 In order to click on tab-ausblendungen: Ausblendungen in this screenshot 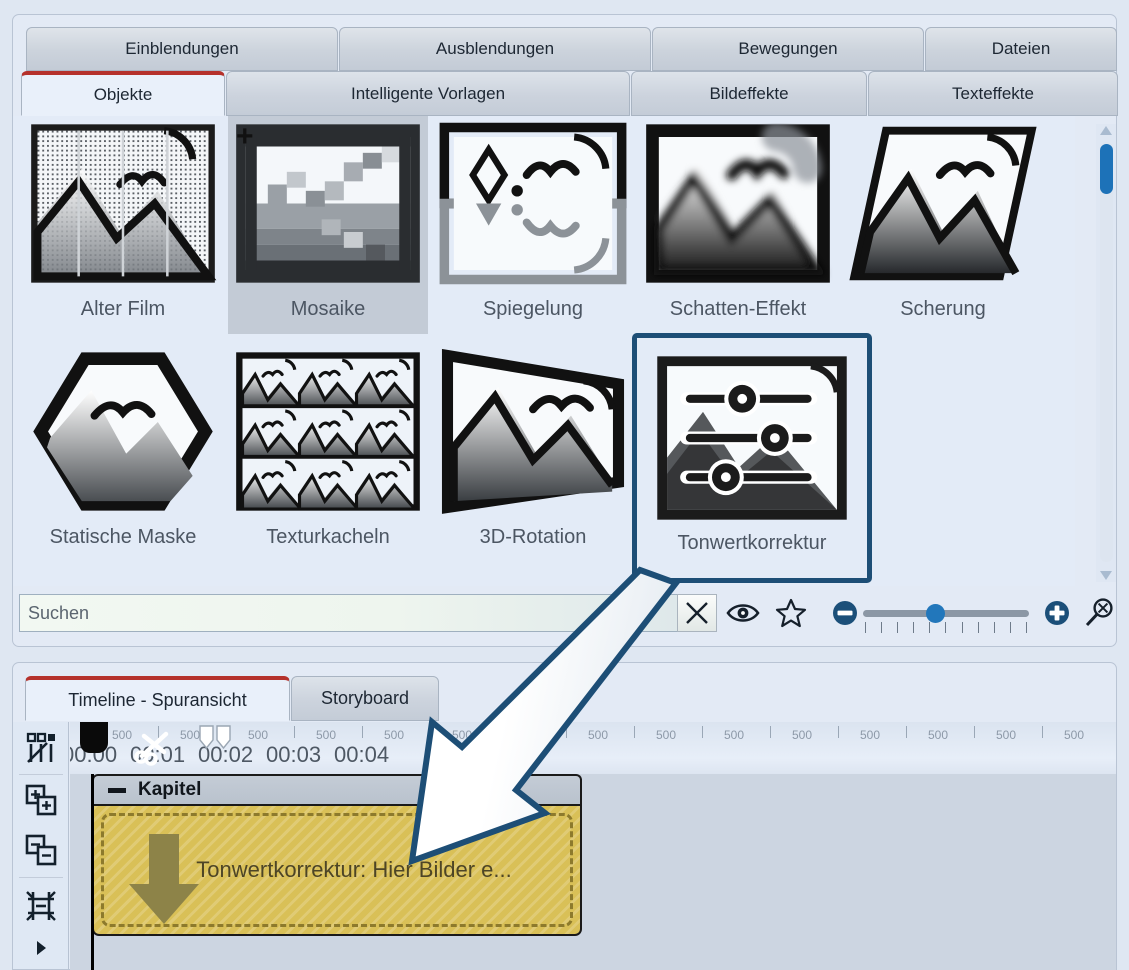, I will do `click(495, 49)`.